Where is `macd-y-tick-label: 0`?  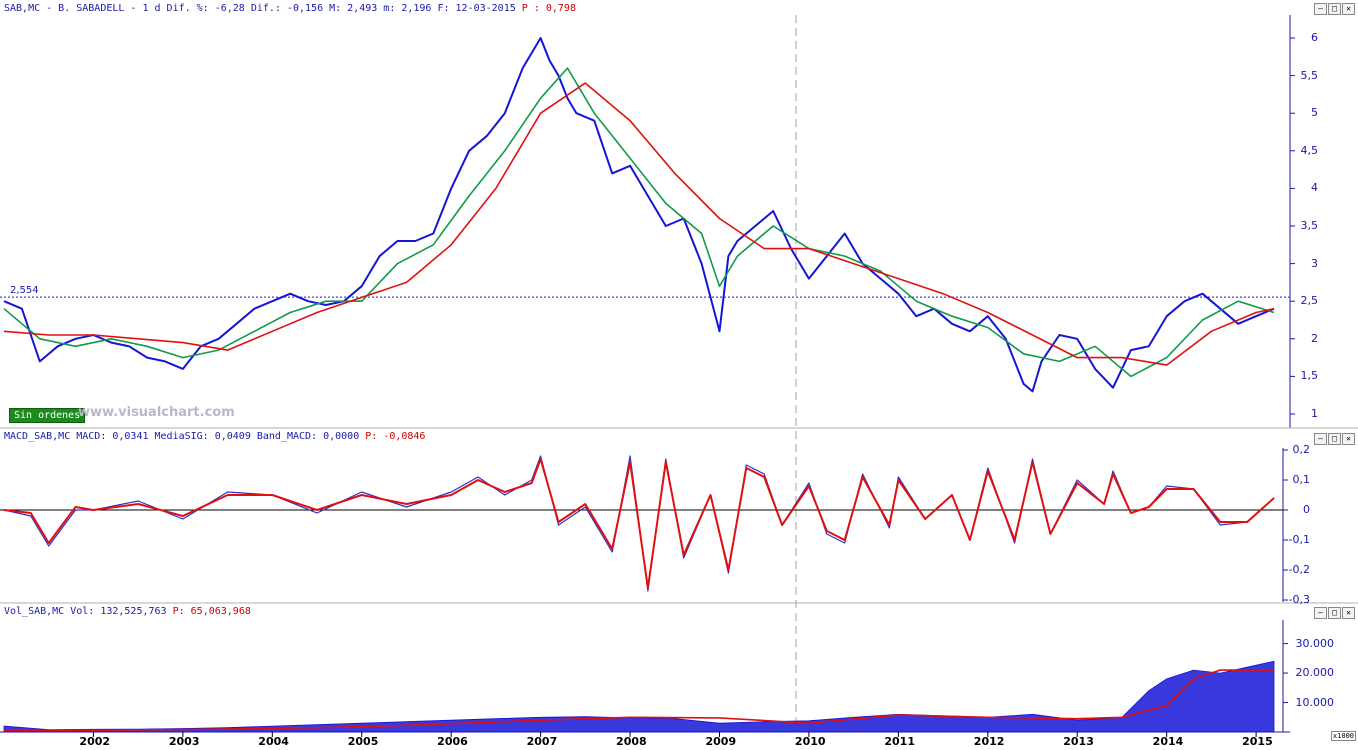 macd-y-tick-label: 0 is located at coordinates (1306, 509).